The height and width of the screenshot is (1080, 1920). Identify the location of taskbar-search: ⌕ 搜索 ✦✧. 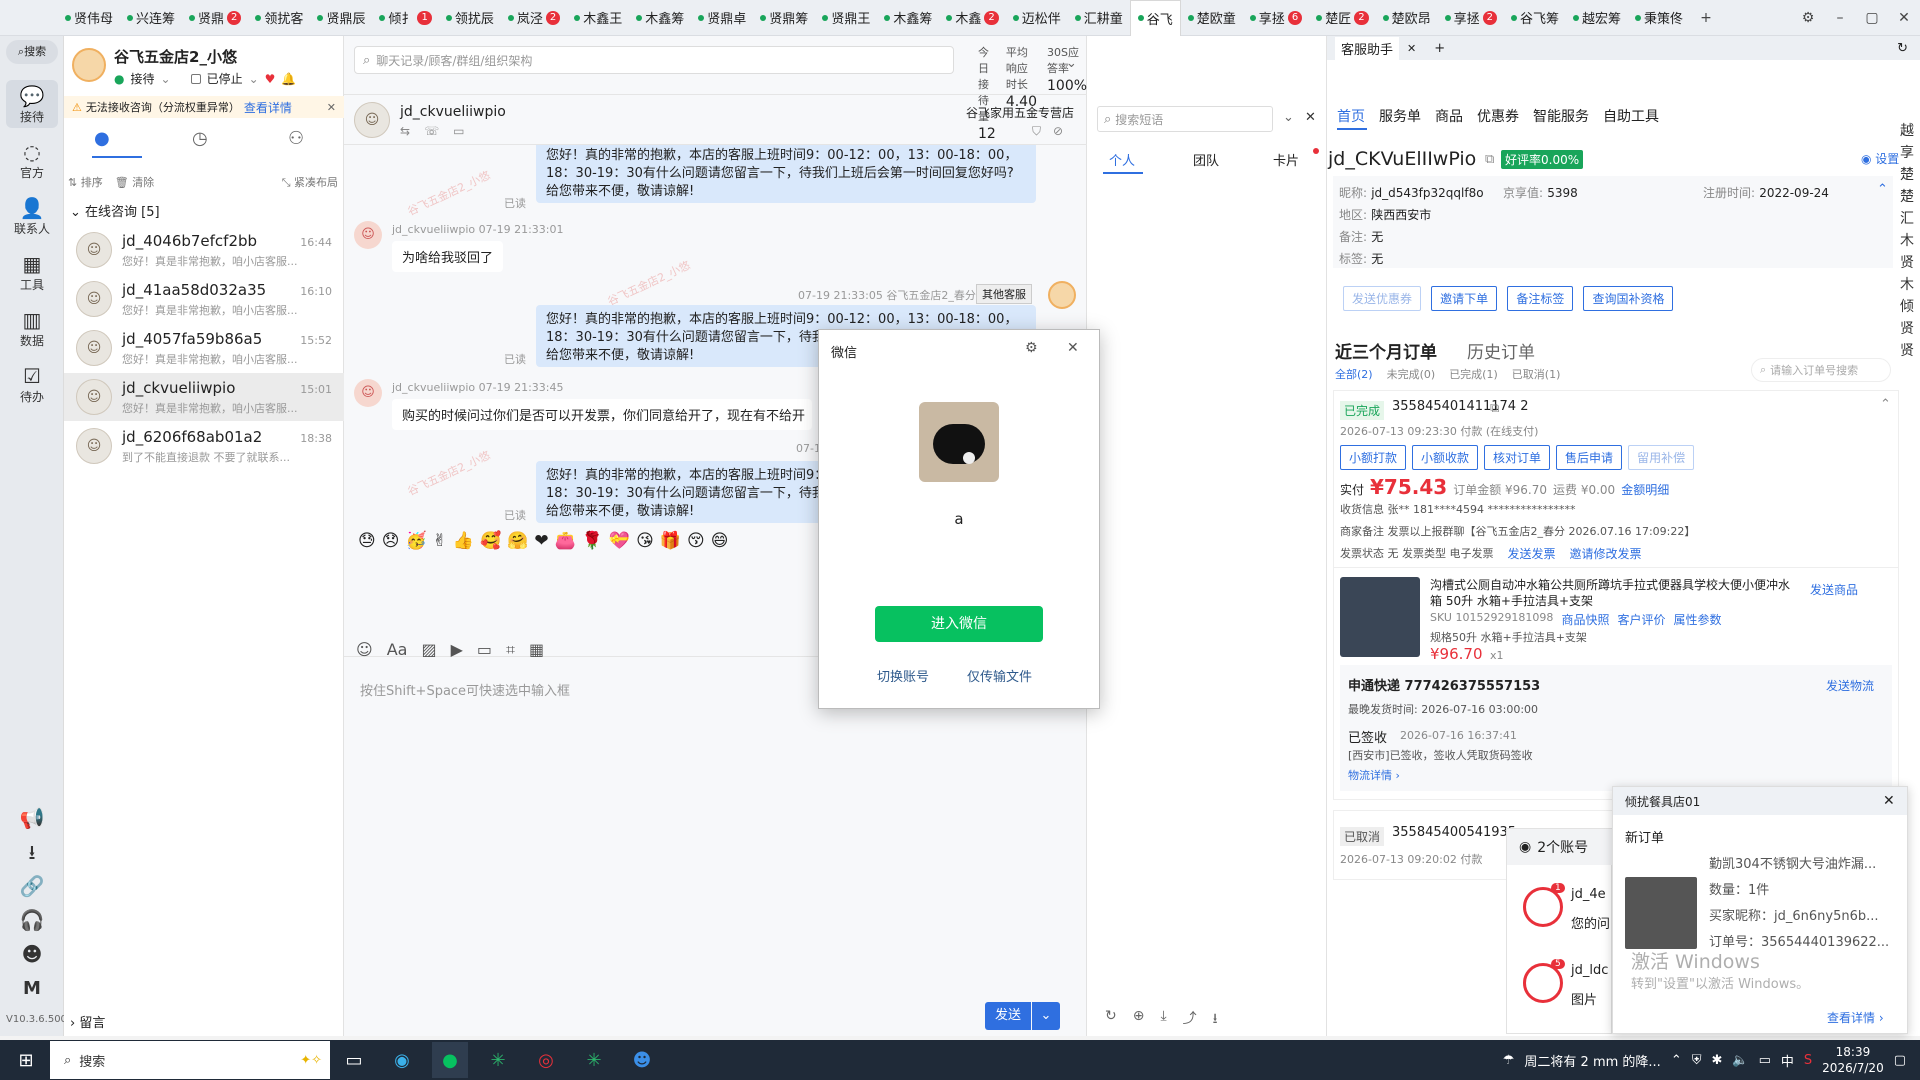
(190, 1060).